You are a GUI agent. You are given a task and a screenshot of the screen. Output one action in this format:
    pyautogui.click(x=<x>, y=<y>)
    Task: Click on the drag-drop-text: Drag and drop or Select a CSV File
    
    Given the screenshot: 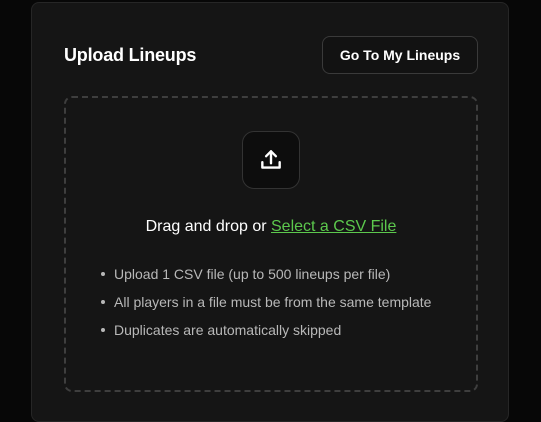 What is the action you would take?
    pyautogui.click(x=271, y=227)
    